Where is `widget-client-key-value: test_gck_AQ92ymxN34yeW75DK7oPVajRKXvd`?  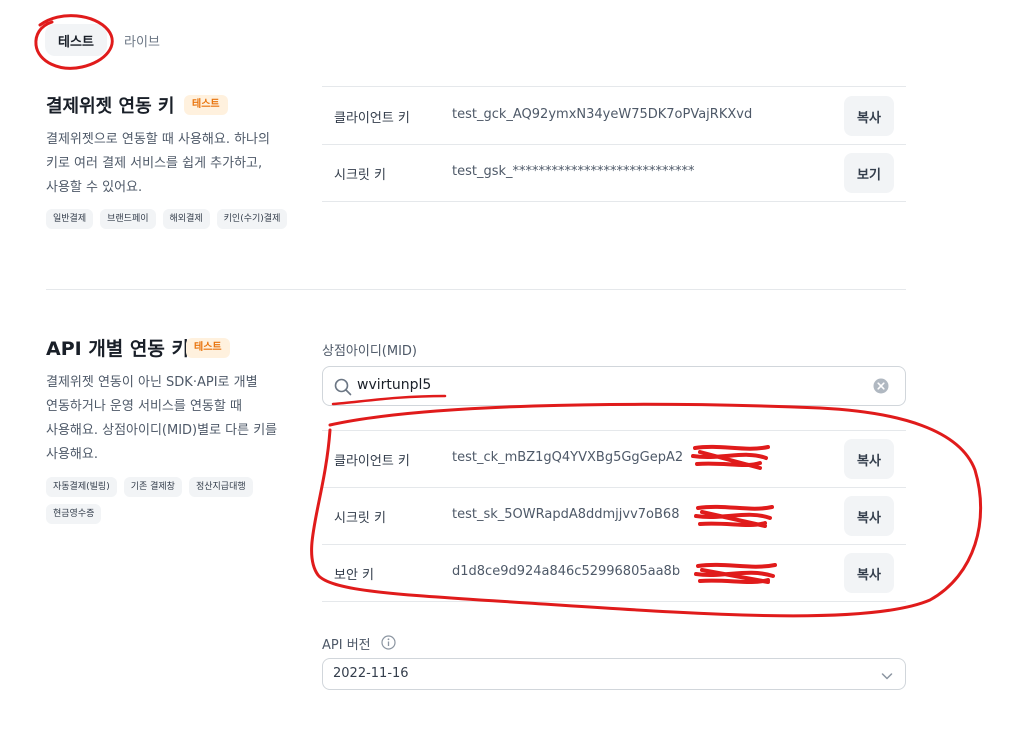
widget-client-key-value: test_gck_AQ92ymxN34yeW75DK7oPVajRKXvd is located at coordinates (602, 114).